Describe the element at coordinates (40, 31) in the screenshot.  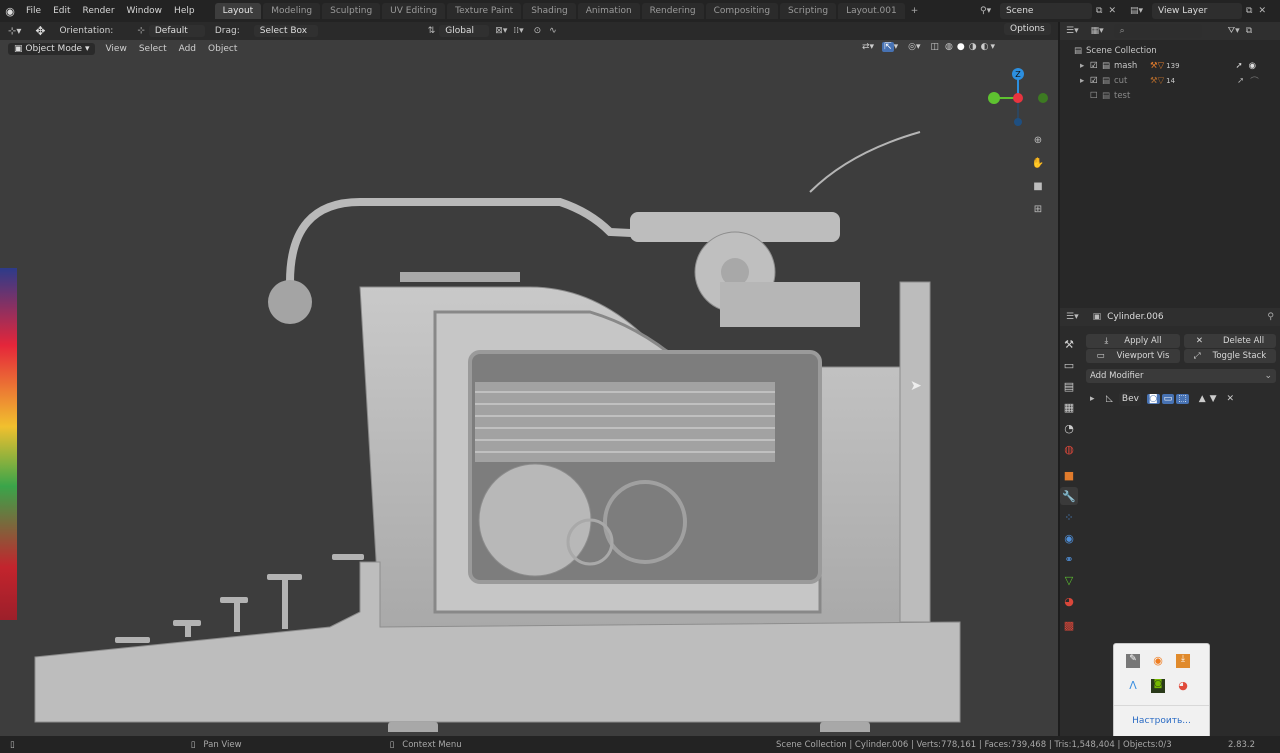
I see `move-tool-icon: ✥` at that location.